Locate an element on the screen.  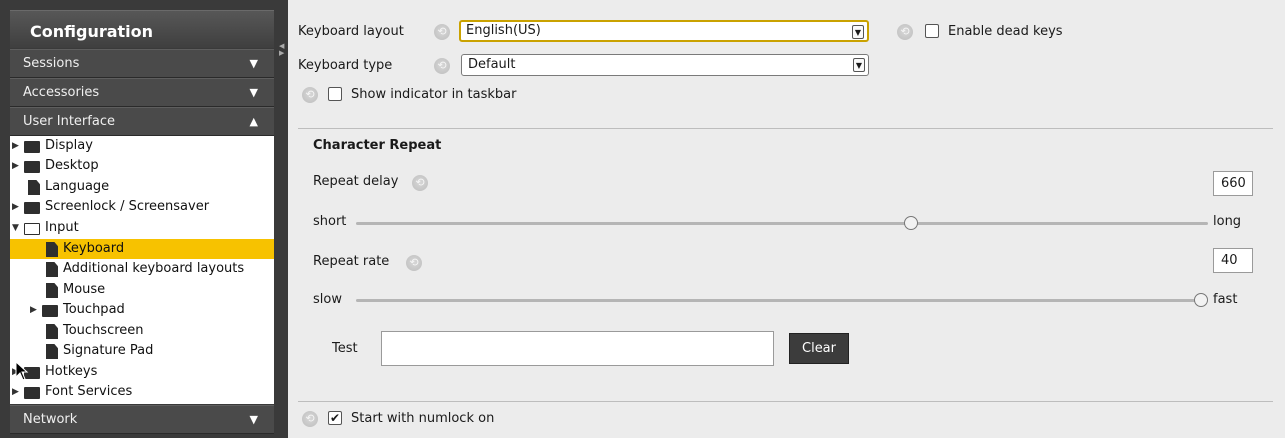
tree-item-mouse: Mouse is located at coordinates (74, 290).